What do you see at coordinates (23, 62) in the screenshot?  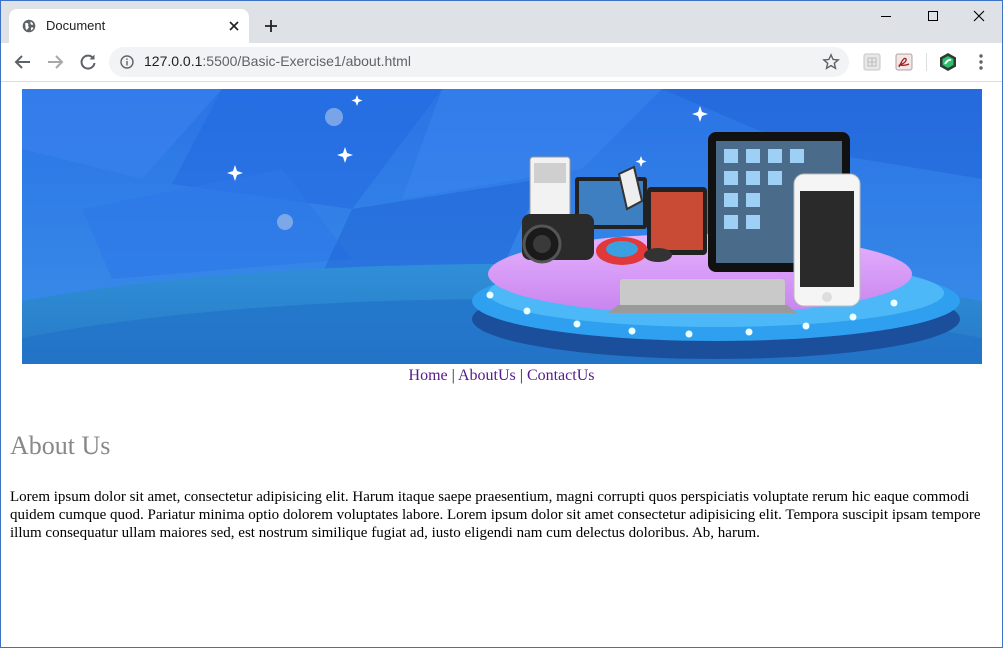 I see `back-icon` at bounding box center [23, 62].